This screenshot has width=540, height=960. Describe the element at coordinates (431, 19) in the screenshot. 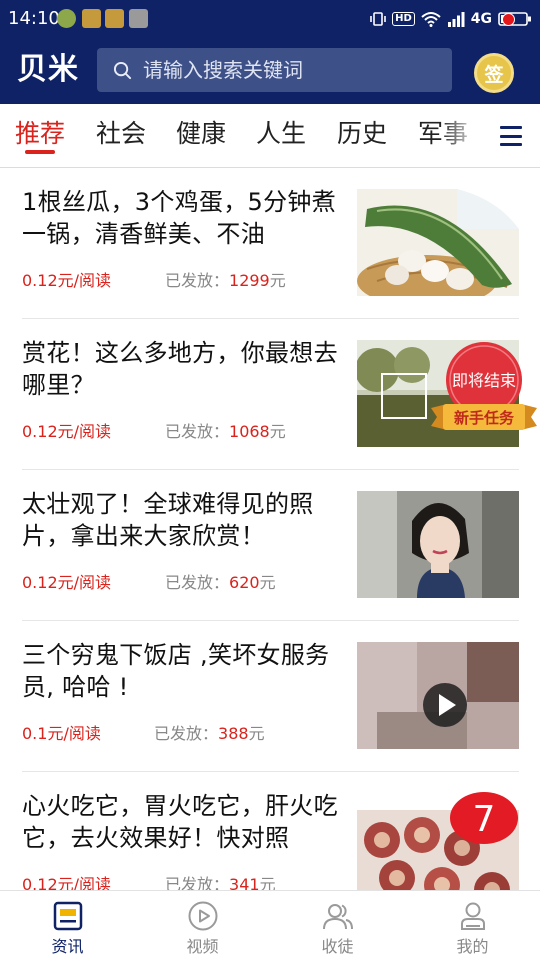

I see `wifi-icon` at that location.